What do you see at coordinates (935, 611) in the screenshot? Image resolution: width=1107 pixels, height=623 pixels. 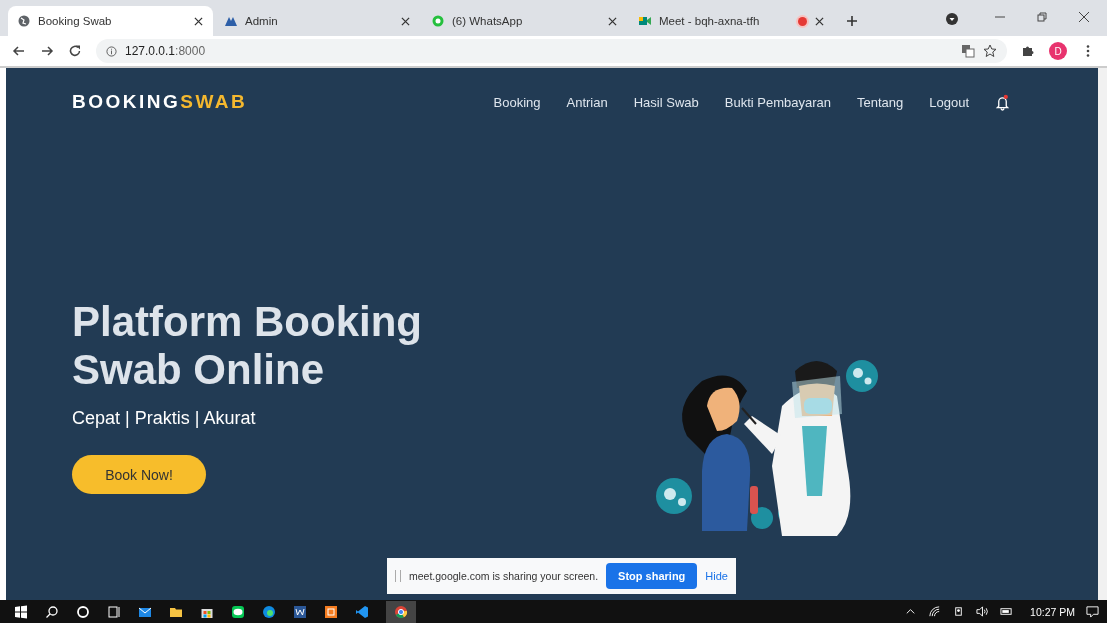 I see `wifi-icon` at bounding box center [935, 611].